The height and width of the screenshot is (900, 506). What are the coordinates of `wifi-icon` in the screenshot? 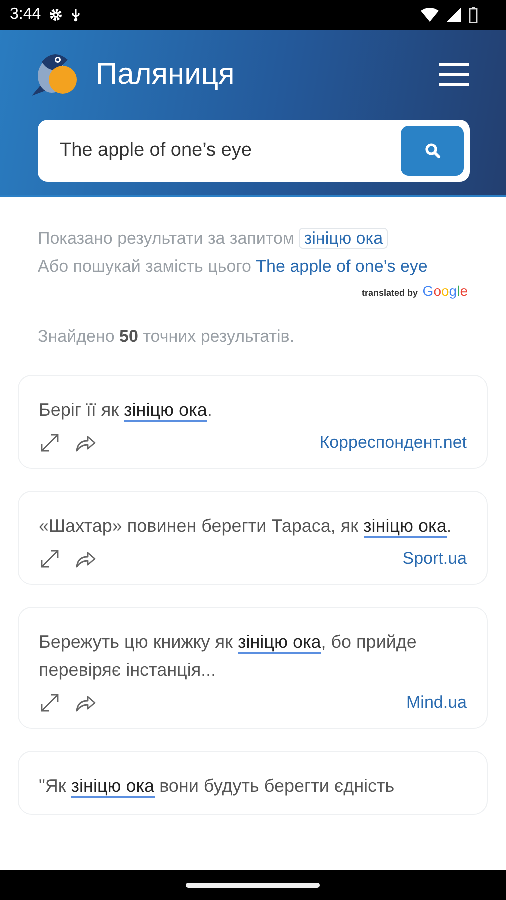 It's located at (430, 15).